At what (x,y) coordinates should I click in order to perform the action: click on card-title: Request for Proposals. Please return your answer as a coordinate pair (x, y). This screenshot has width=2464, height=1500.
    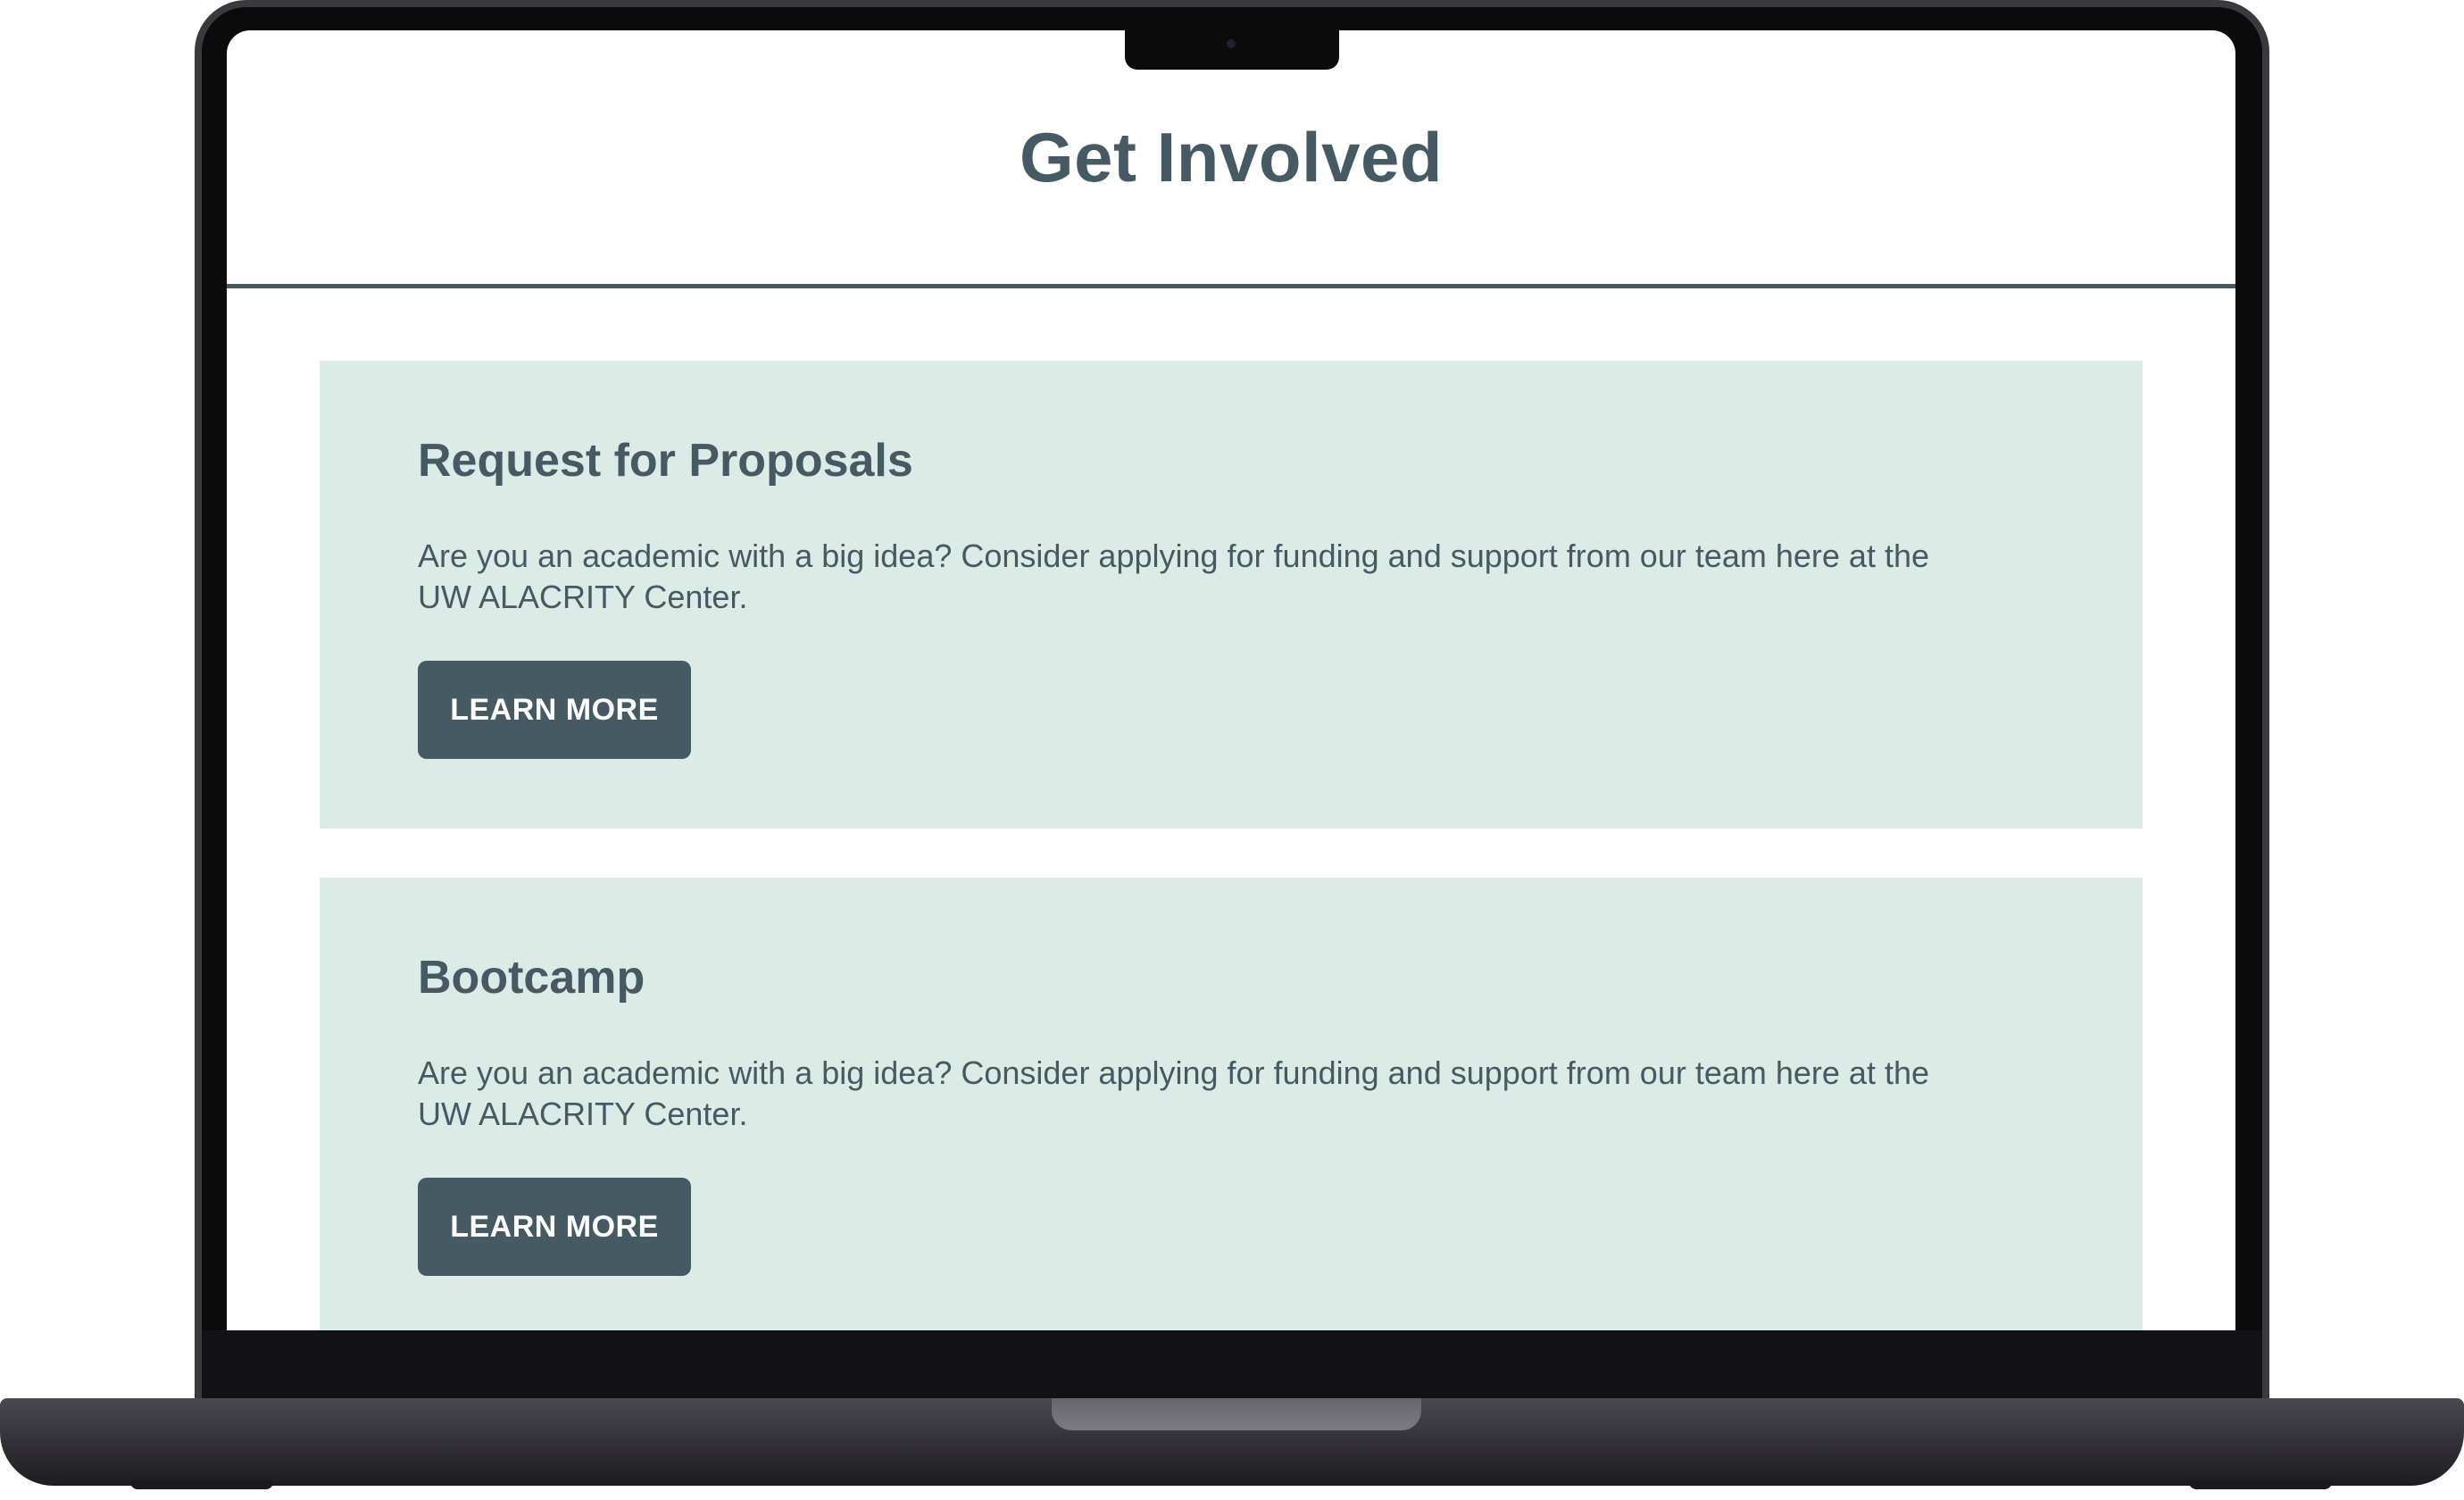
    Looking at the image, I should click on (665, 461).